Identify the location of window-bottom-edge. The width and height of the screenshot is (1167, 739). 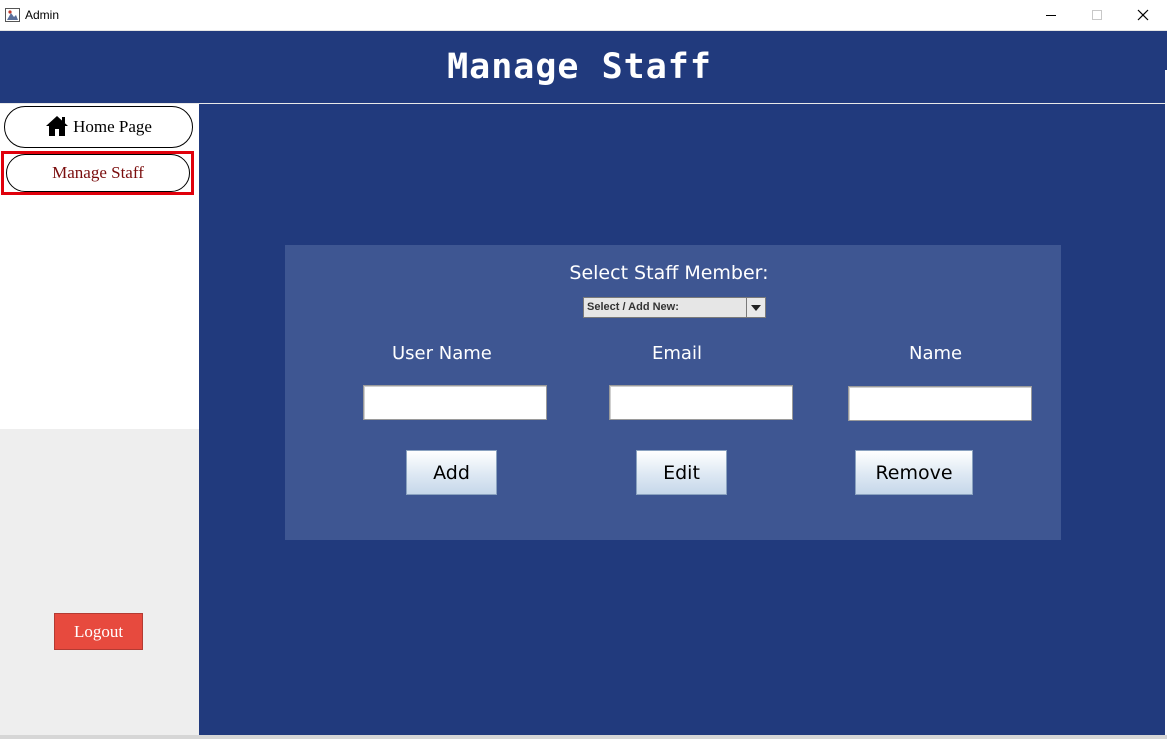
(583, 737).